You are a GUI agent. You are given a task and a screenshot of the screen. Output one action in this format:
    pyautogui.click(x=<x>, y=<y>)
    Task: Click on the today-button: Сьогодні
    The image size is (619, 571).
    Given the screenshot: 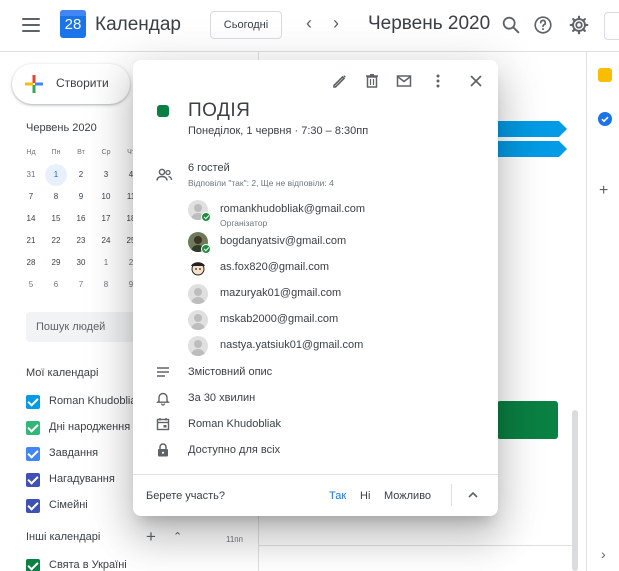 What is the action you would take?
    pyautogui.click(x=246, y=25)
    